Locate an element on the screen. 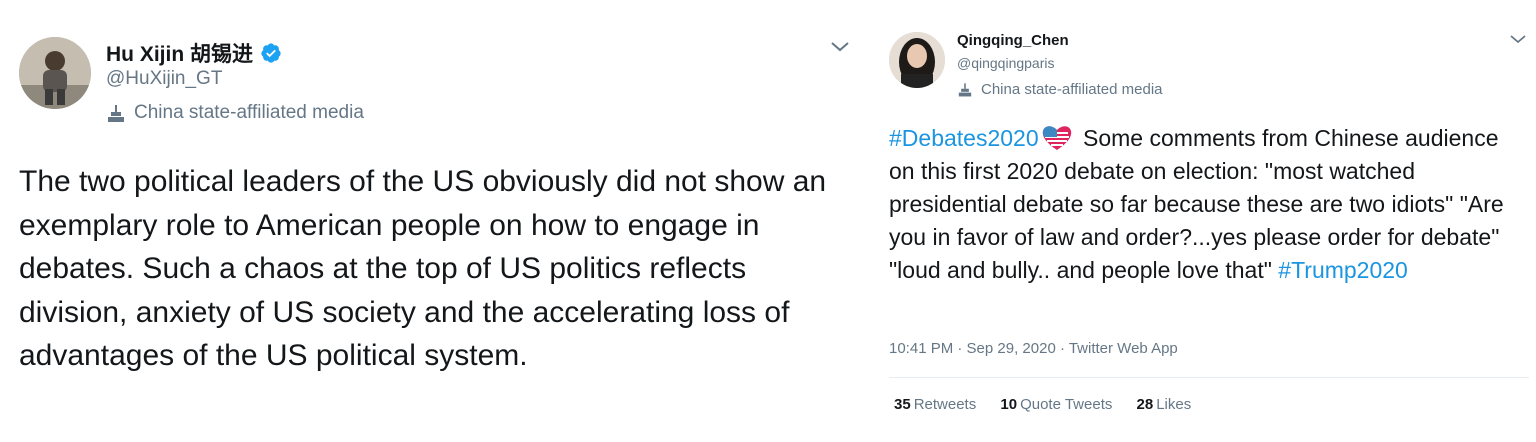 This screenshot has height=442, width=1536. quote-tweets-label: Quote Tweets is located at coordinates (1066, 404).